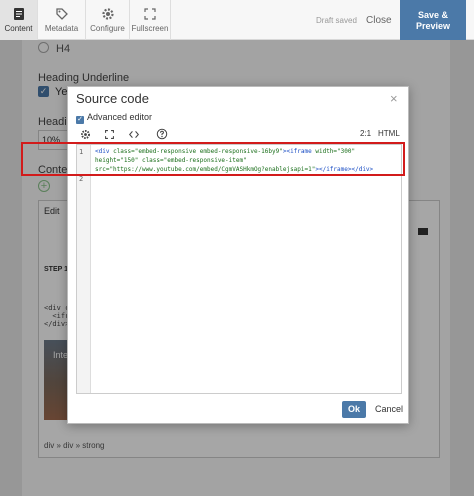  I want to click on tag-icon, so click(61, 14).